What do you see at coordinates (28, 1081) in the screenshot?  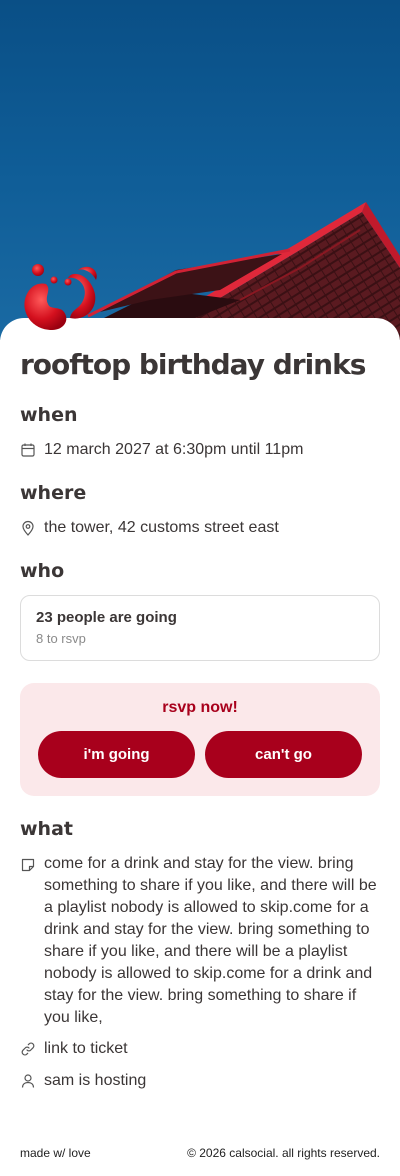 I see `user-icon` at bounding box center [28, 1081].